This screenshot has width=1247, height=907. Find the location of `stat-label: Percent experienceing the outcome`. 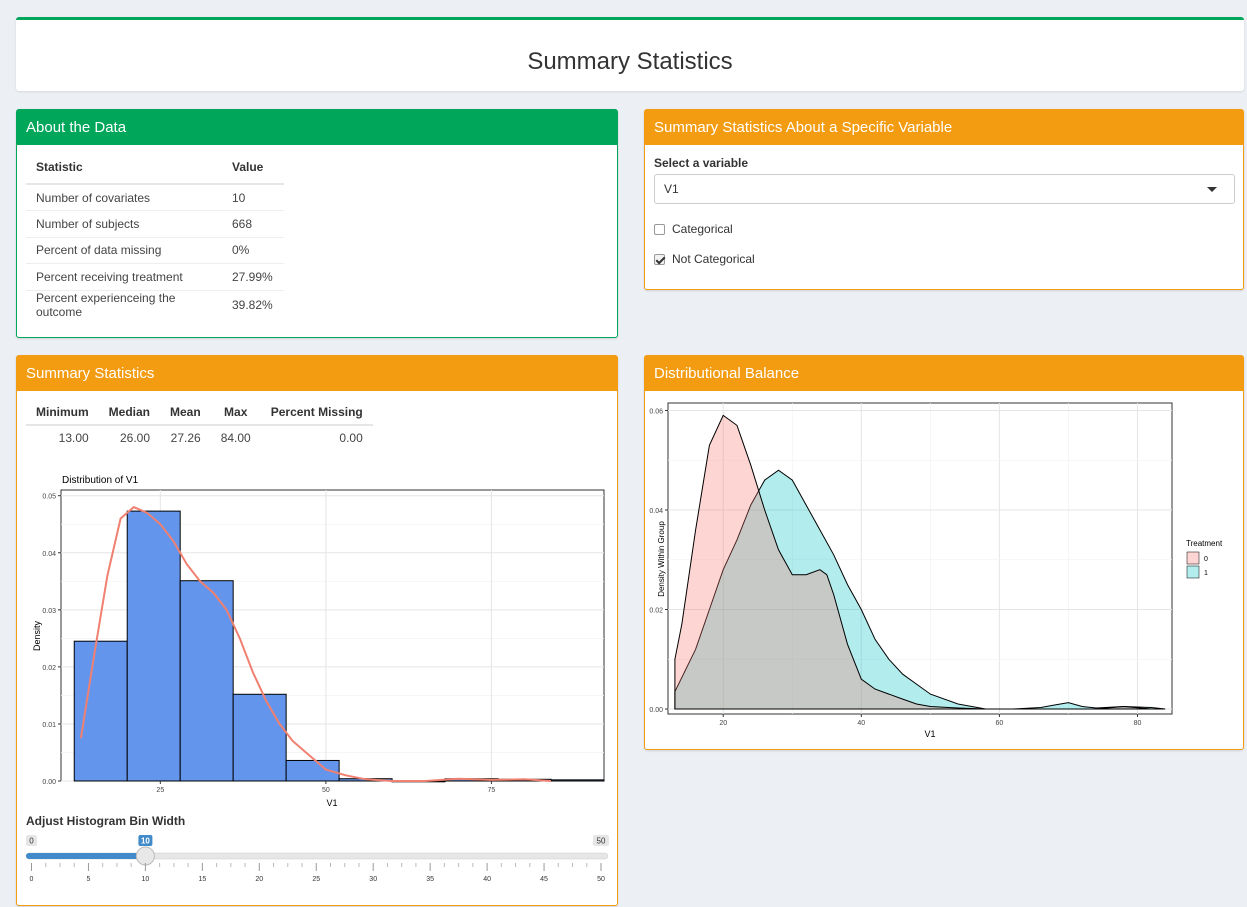

stat-label: Percent experienceing the outcome is located at coordinates (124, 304).